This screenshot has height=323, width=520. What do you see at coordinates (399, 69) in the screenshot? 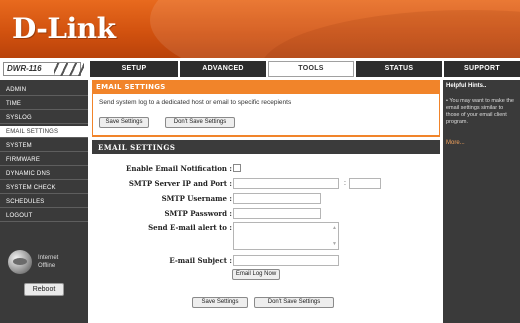
I see `tab-status: STATUS` at bounding box center [399, 69].